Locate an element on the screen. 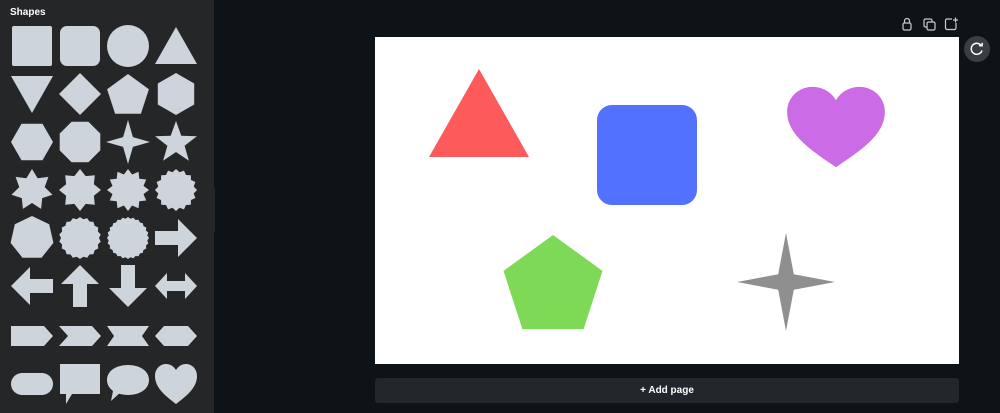 This screenshot has width=1000, height=413. scallop-circle-icon is located at coordinates (80, 238).